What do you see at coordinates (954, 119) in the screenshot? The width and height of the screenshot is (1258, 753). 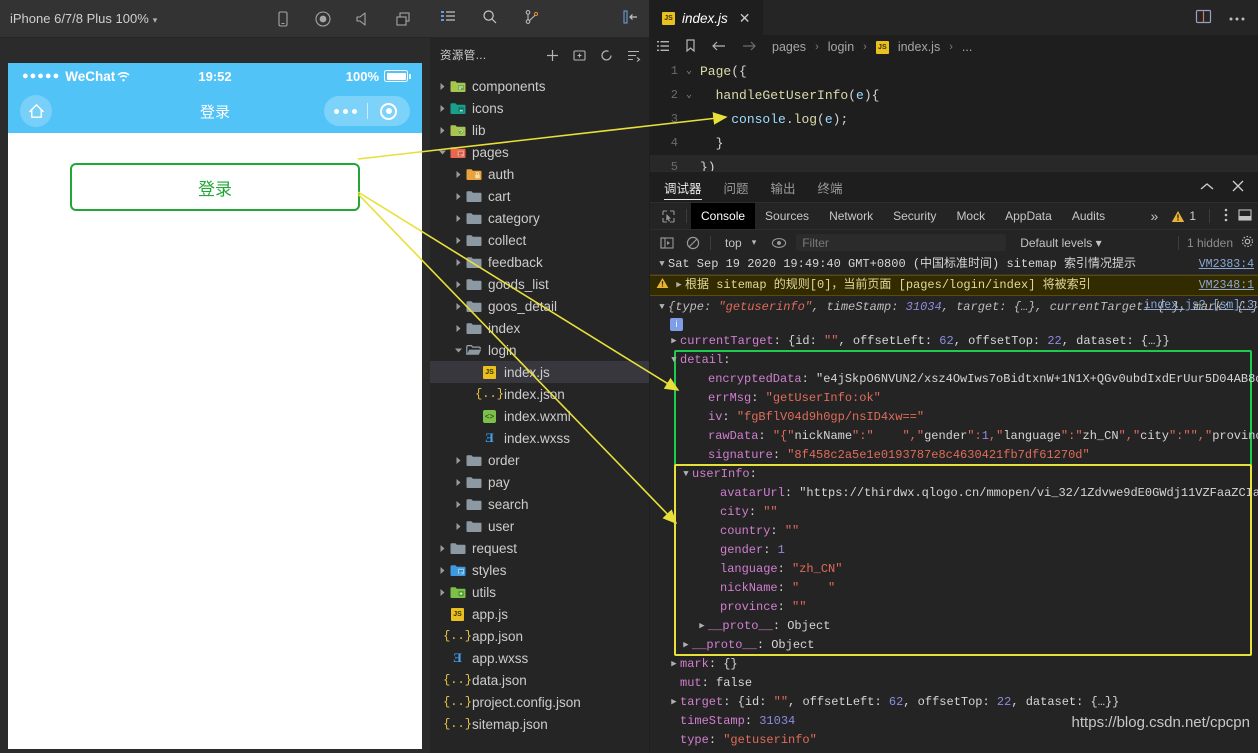 I see `code-line-3: 3 console.log(e);` at bounding box center [954, 119].